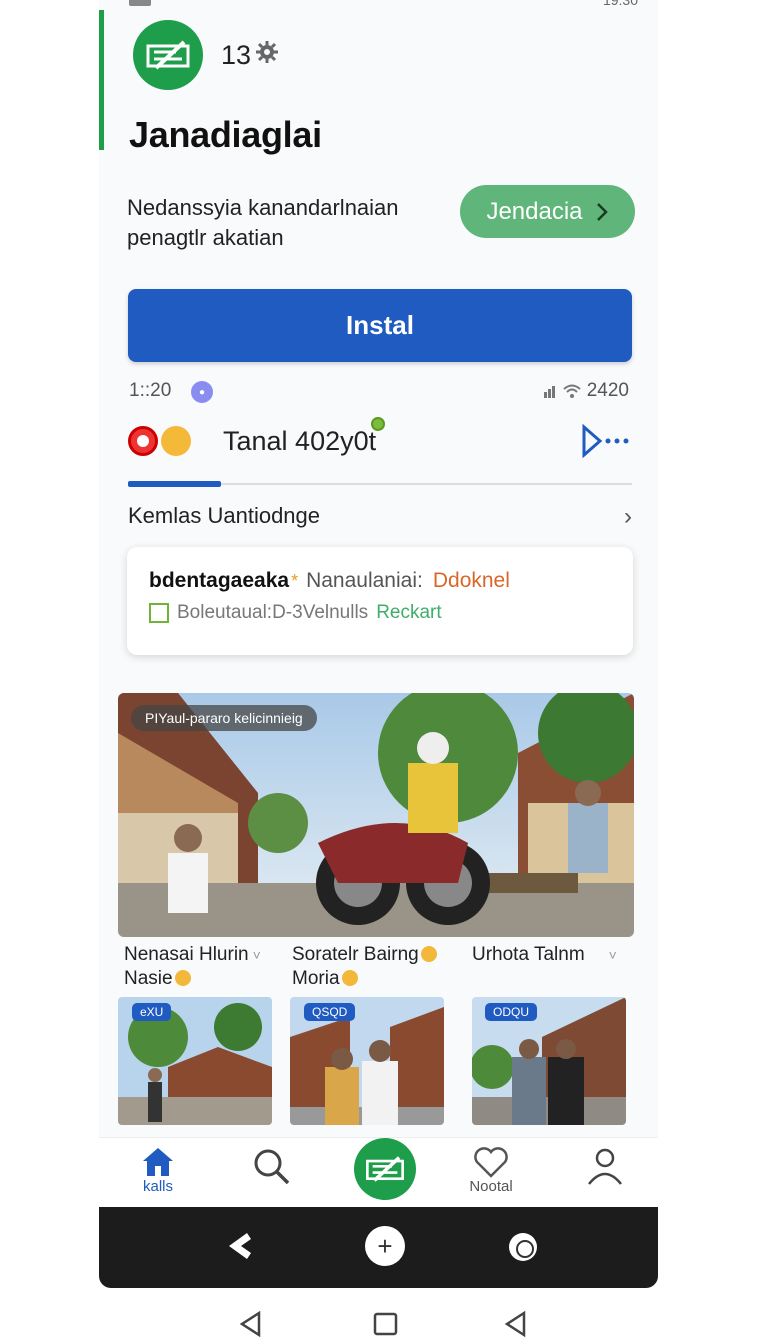  I want to click on chevron-right-icon: ›, so click(628, 516).